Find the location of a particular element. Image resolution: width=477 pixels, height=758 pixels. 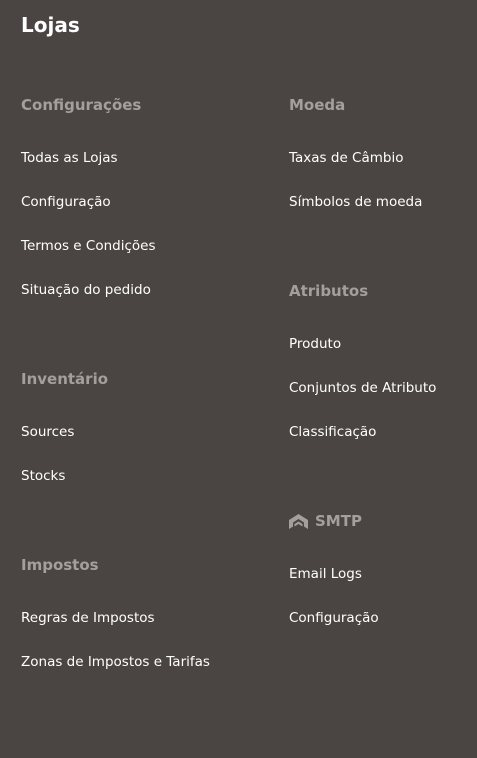

menu-item-produto: Produto is located at coordinates (315, 344).